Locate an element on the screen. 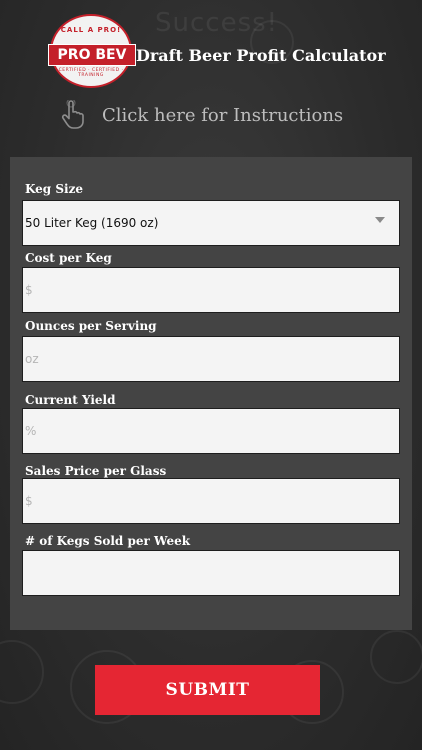  submit-button: SUBMIT is located at coordinates (207, 690).